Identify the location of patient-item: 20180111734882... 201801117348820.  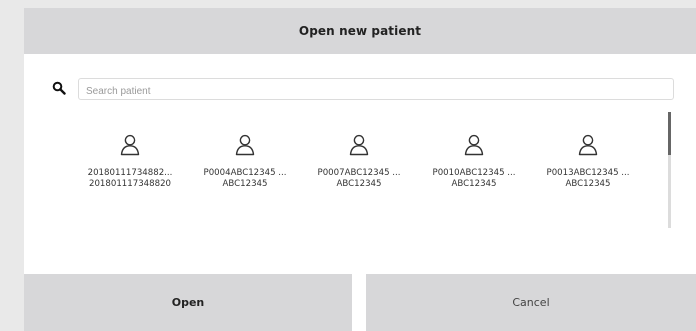
(130, 170).